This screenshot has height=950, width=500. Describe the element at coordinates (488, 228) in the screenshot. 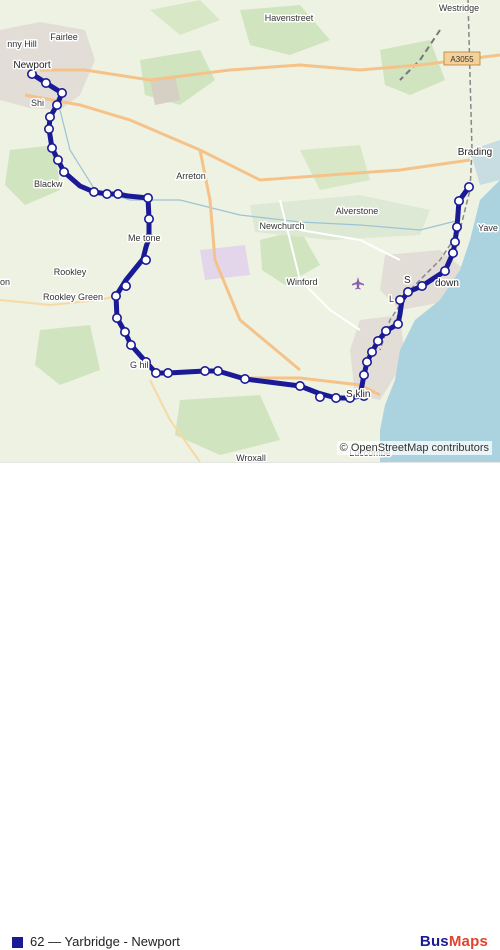

I see `place-yaverland: Yave` at that location.